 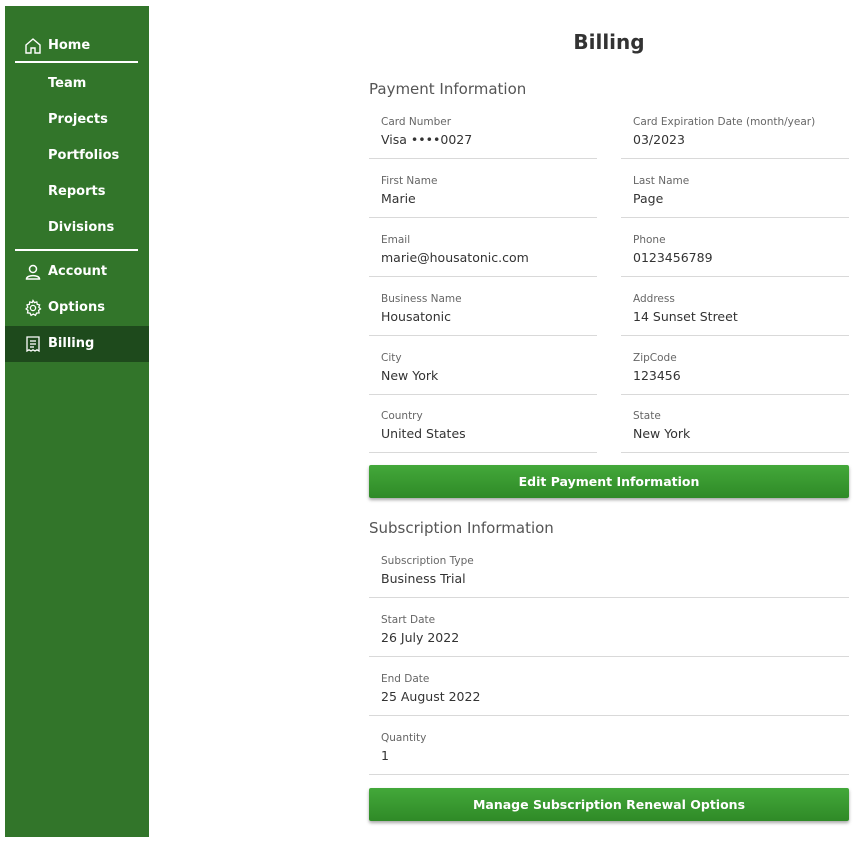 I want to click on sidebar-item-team: Team, so click(x=77, y=84).